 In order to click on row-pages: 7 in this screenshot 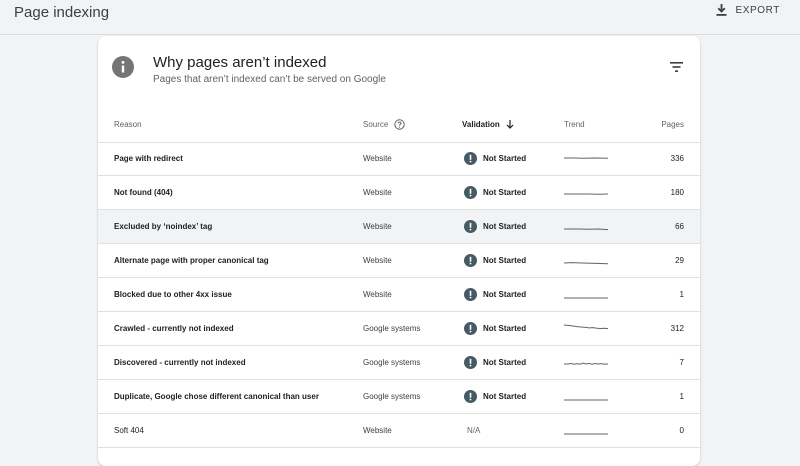, I will do `click(682, 362)`.